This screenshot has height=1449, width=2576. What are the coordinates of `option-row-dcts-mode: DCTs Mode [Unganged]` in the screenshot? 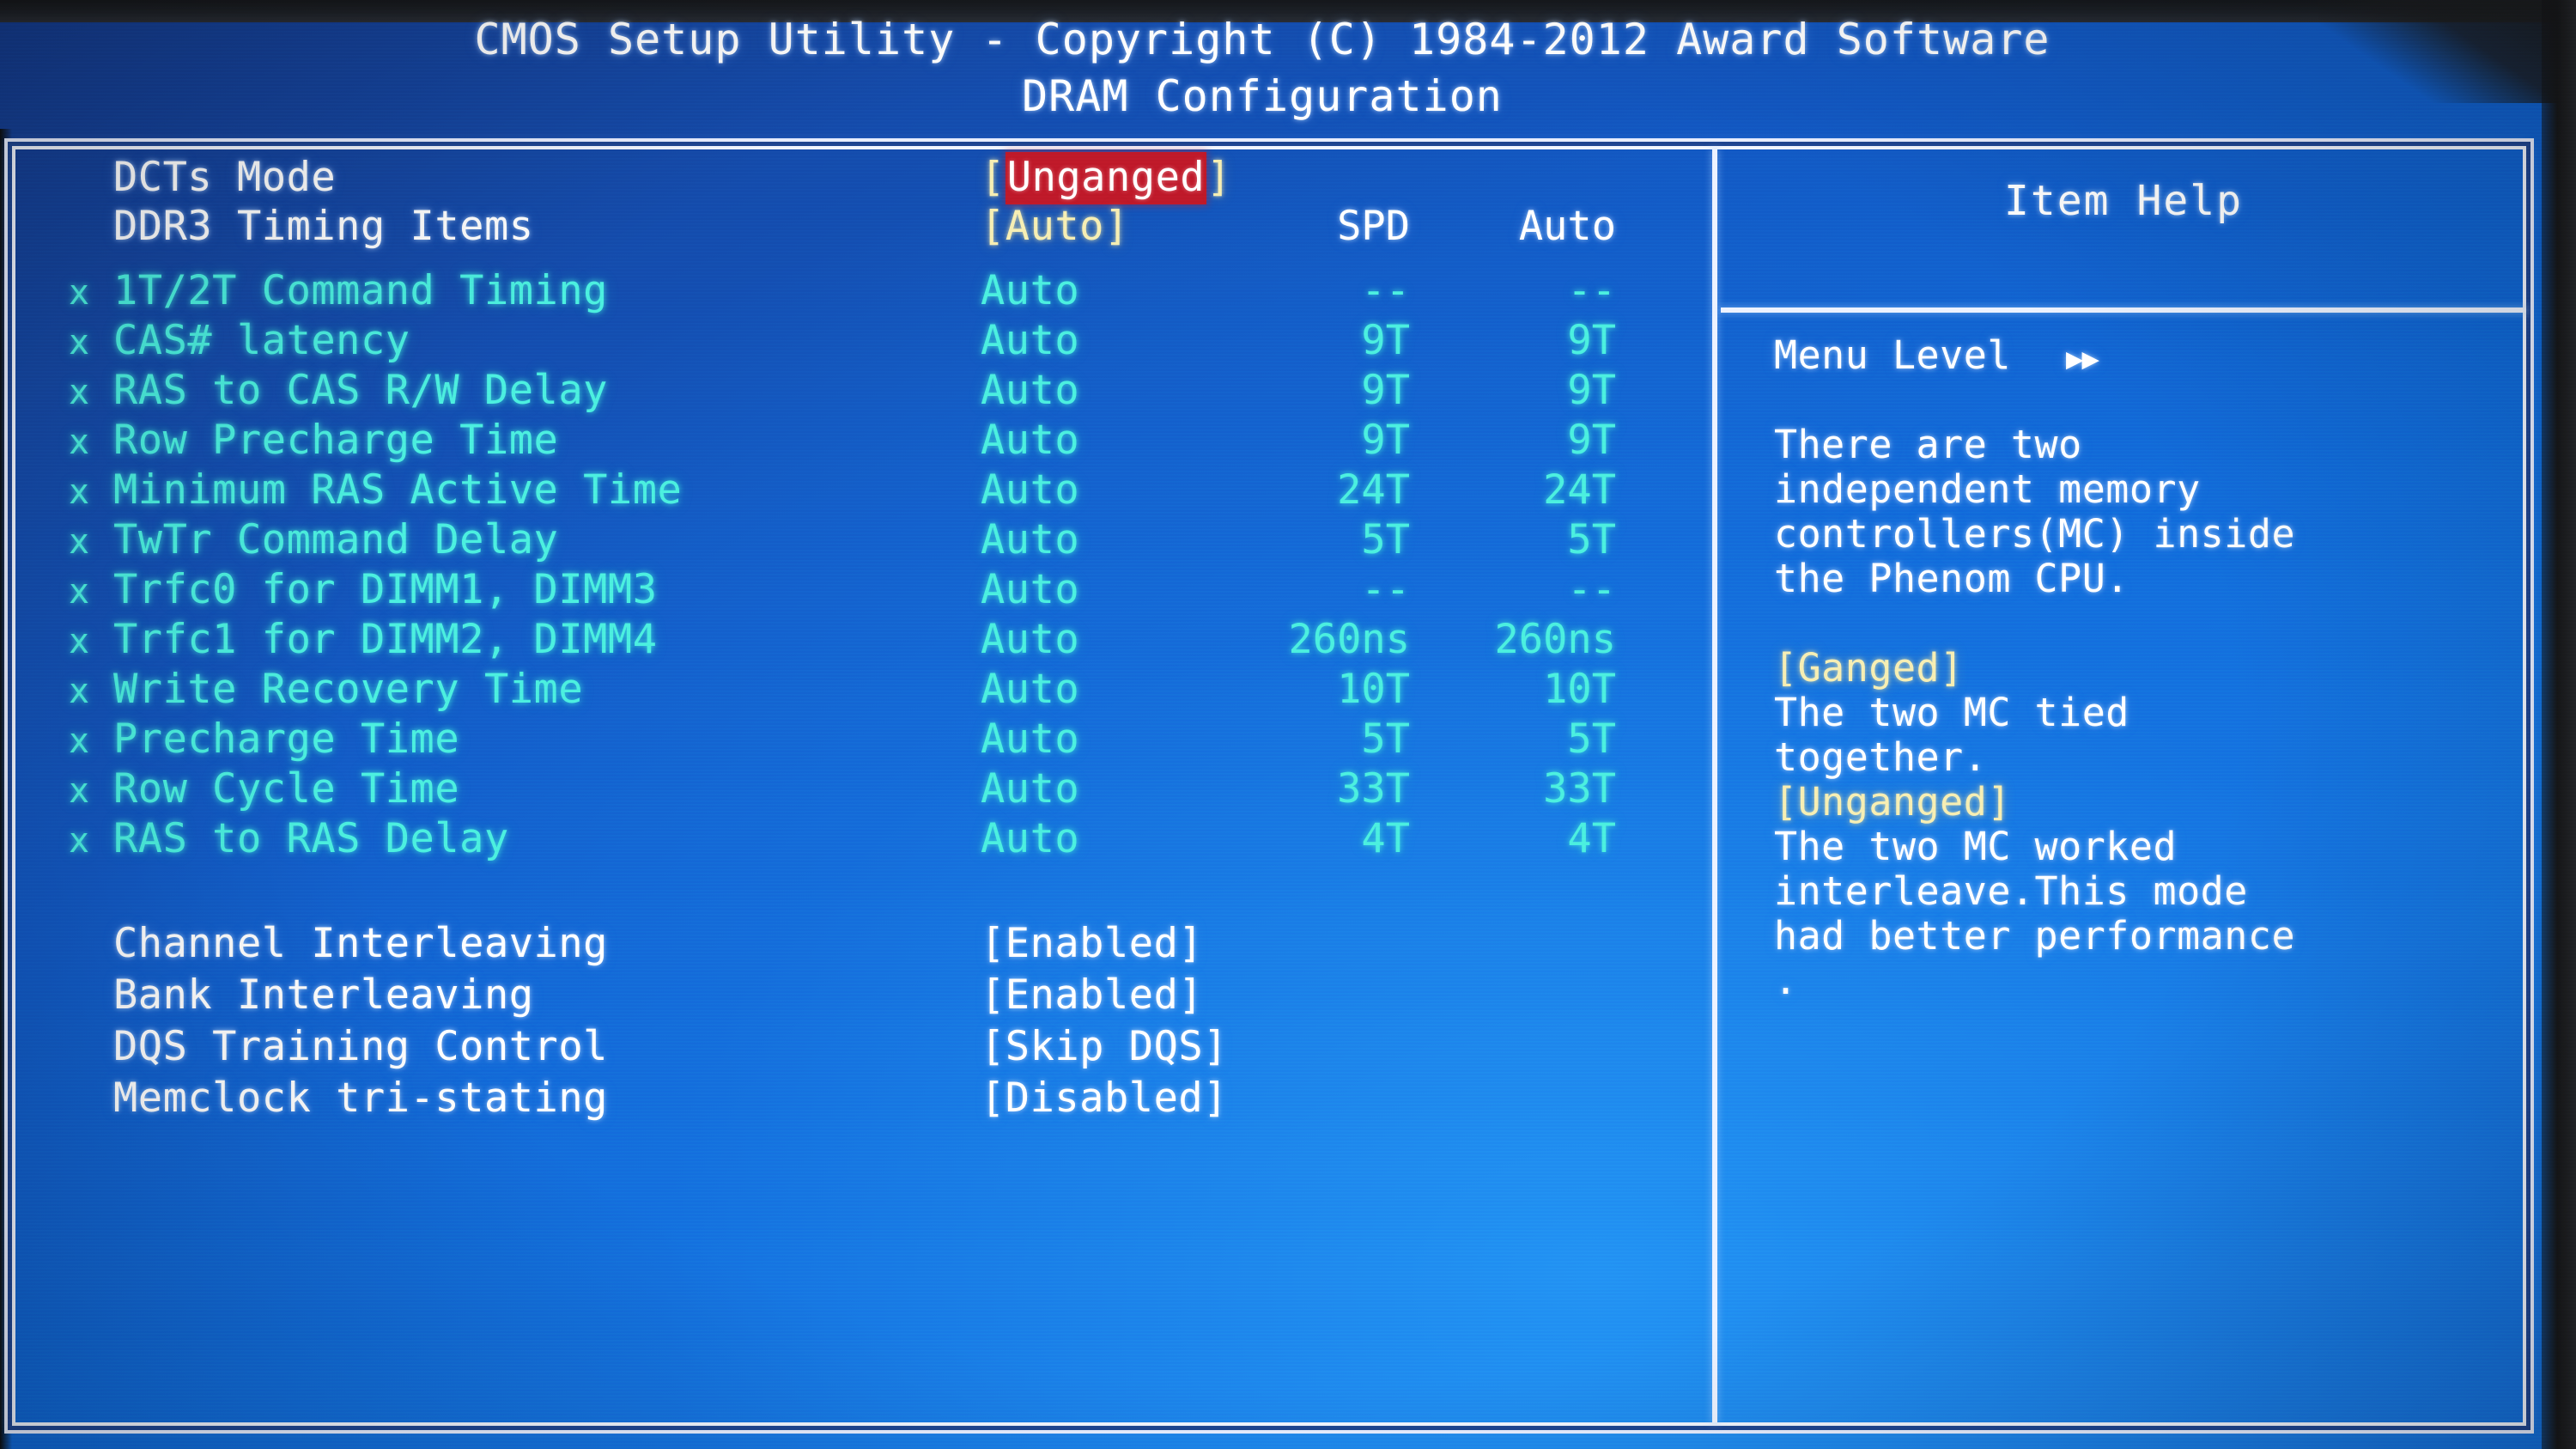 It's located at (861, 178).